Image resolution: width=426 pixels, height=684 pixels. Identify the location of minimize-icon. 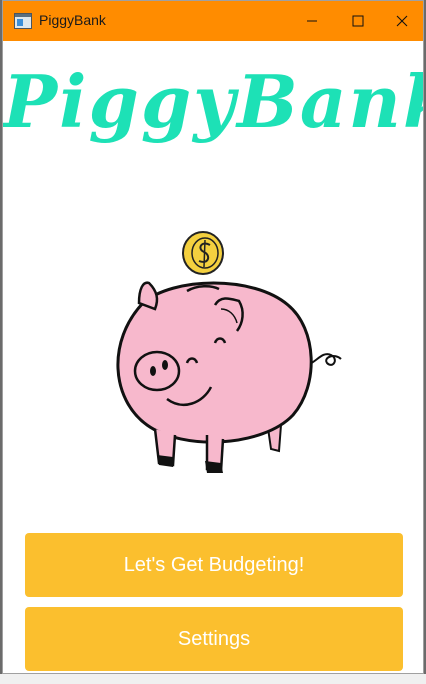
(312, 21).